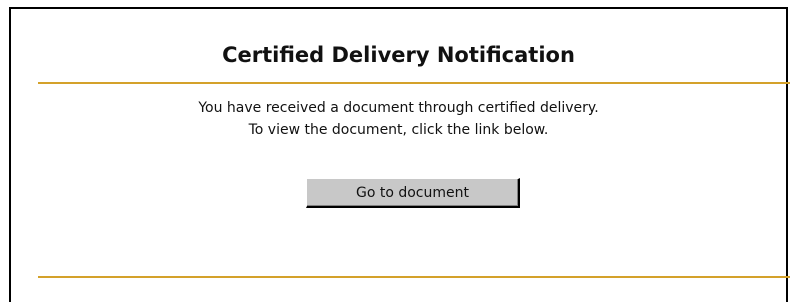  I want to click on go-to-document-button: Go to document, so click(413, 193).